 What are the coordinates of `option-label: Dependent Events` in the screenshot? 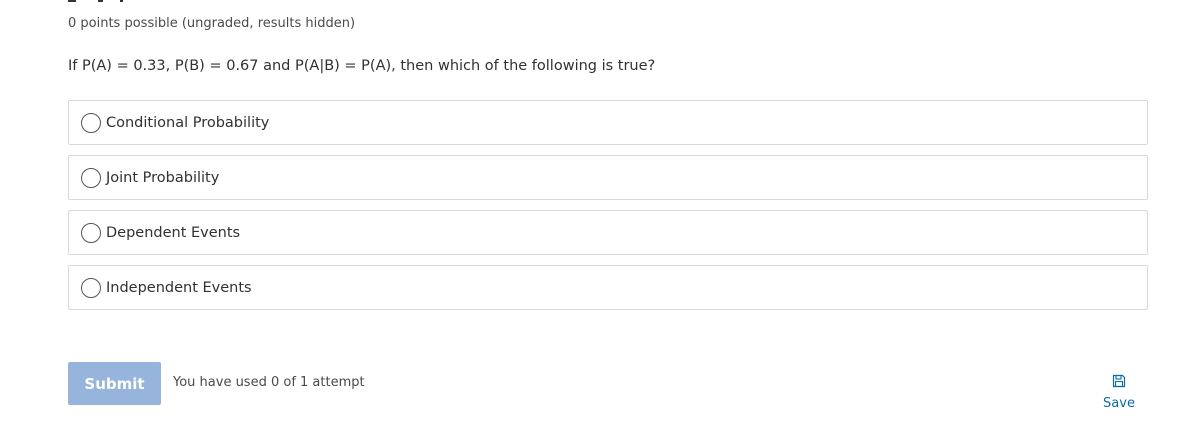 It's located at (173, 232).